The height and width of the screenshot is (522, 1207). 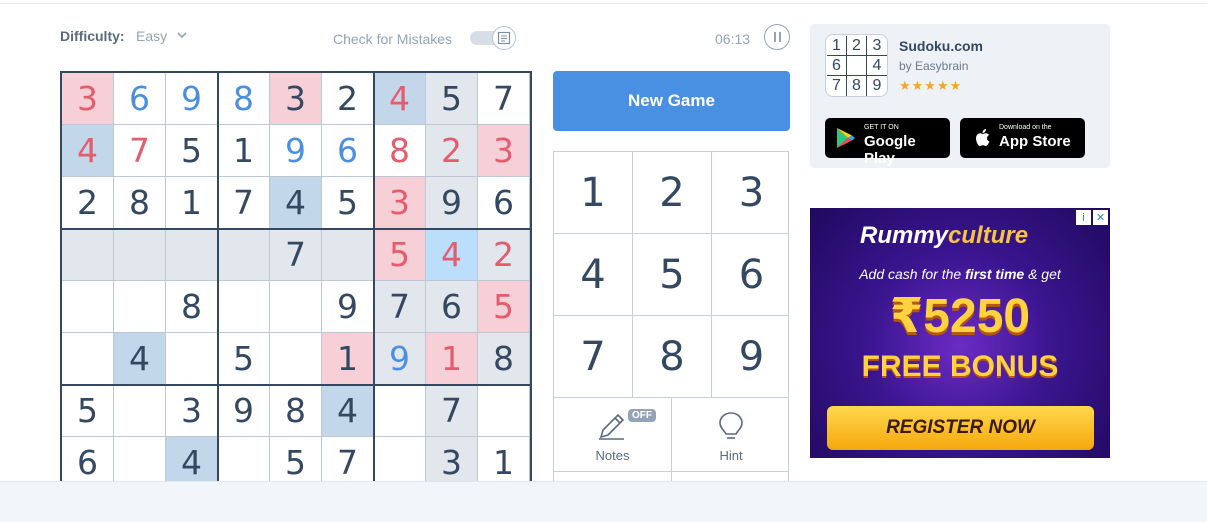 What do you see at coordinates (904, 235) in the screenshot?
I see `ad-brand-part-a: Rummy` at bounding box center [904, 235].